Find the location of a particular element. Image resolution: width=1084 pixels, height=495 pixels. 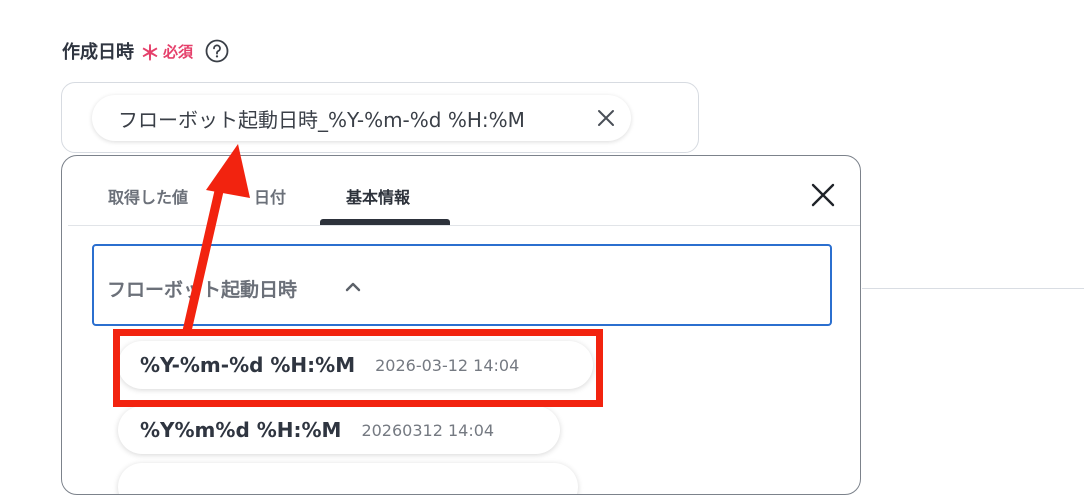

field-label: 作成日時 is located at coordinates (98, 52).